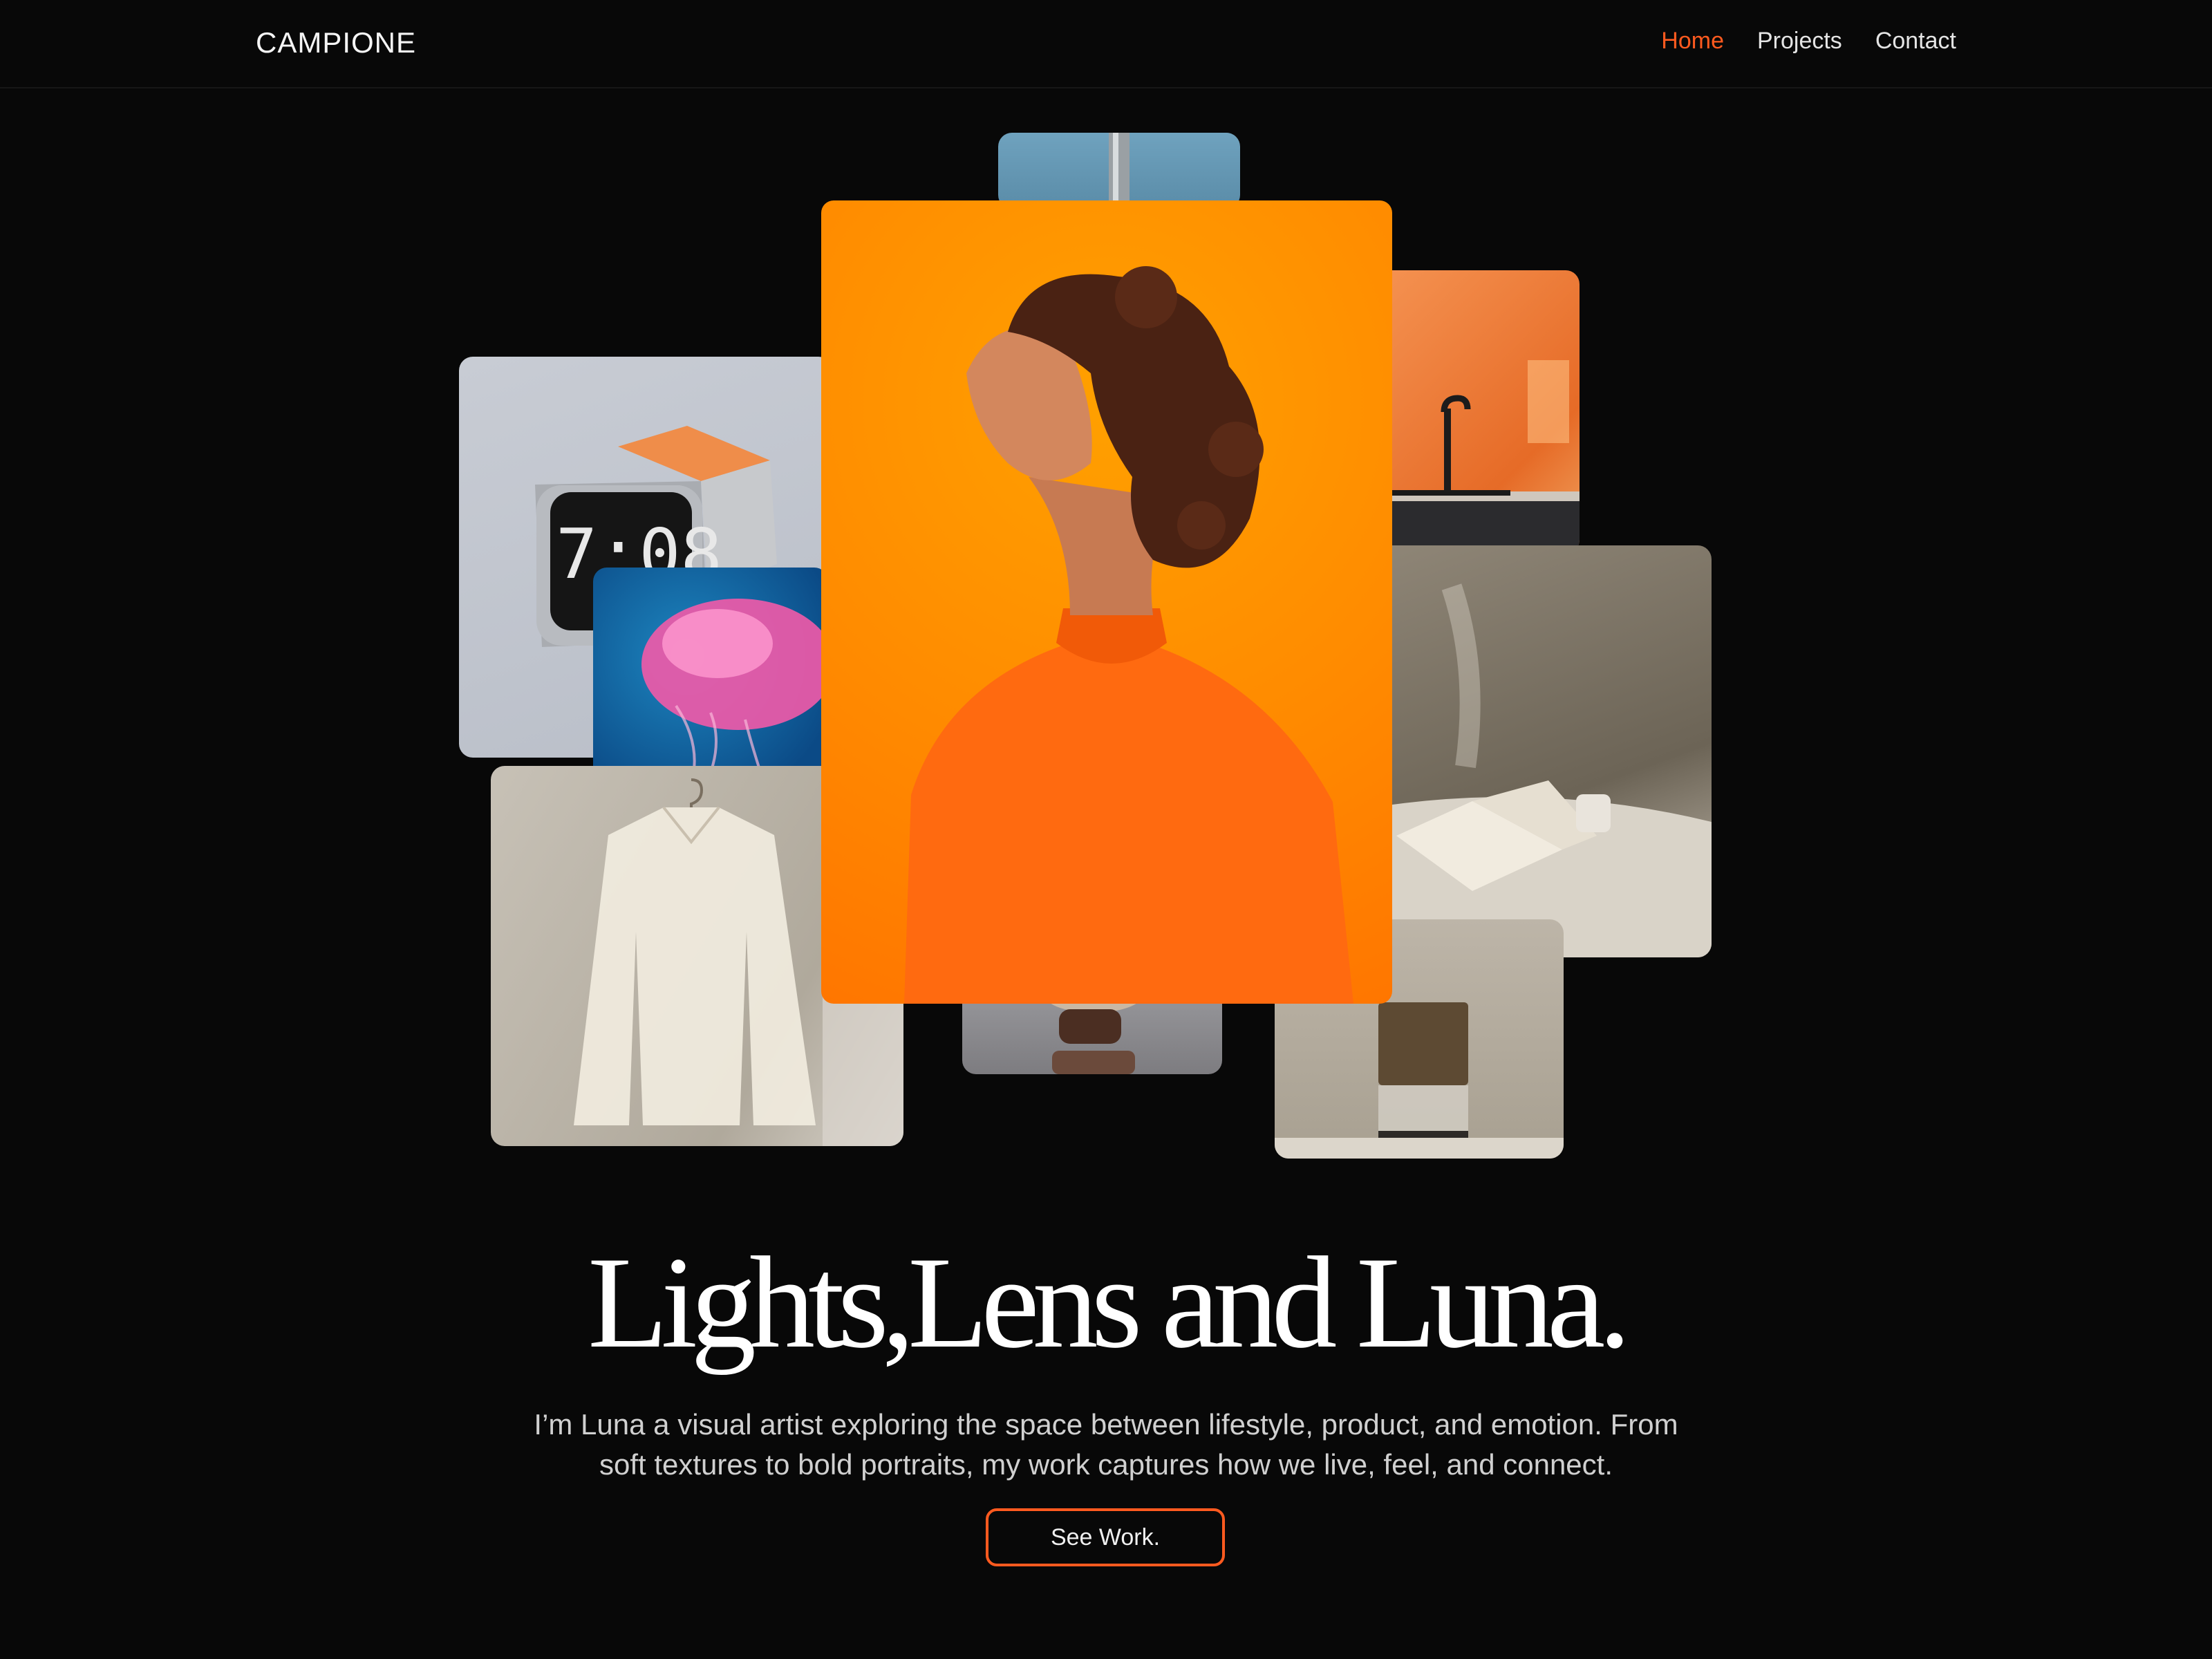 Image resolution: width=2212 pixels, height=1659 pixels. I want to click on nav-link-projects: Projects, so click(1799, 41).